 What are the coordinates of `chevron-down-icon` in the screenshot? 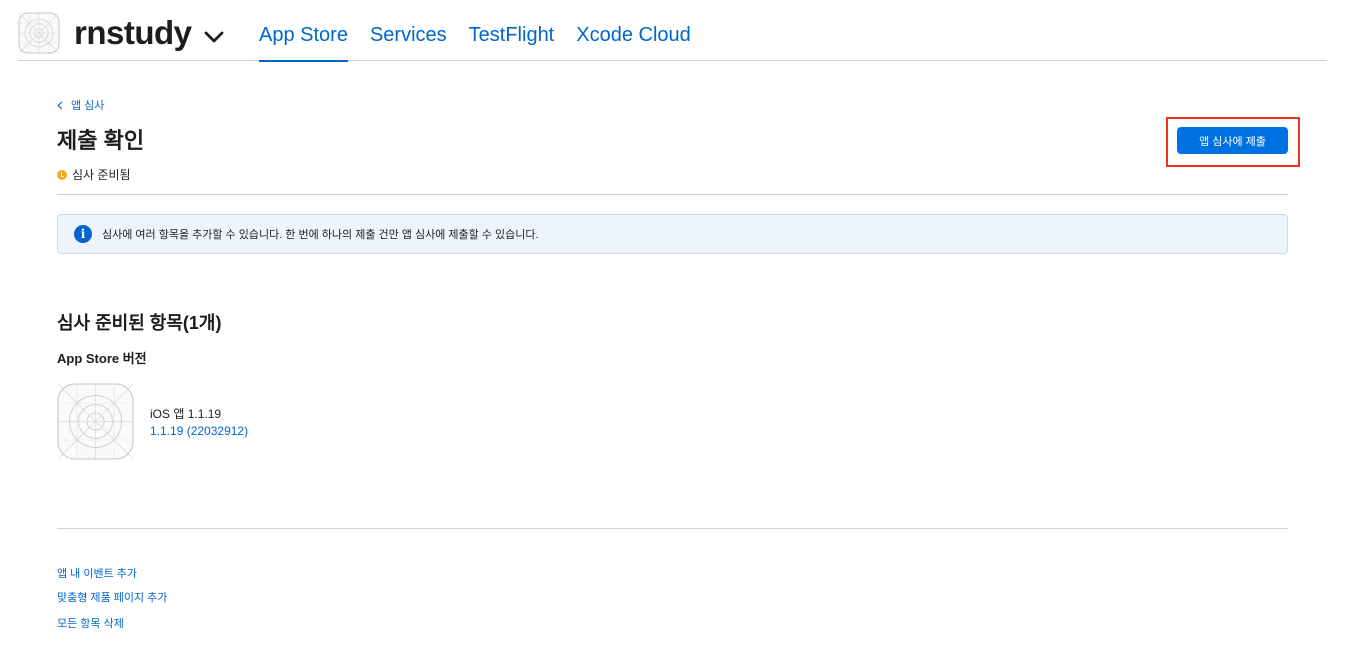 It's located at (214, 37).